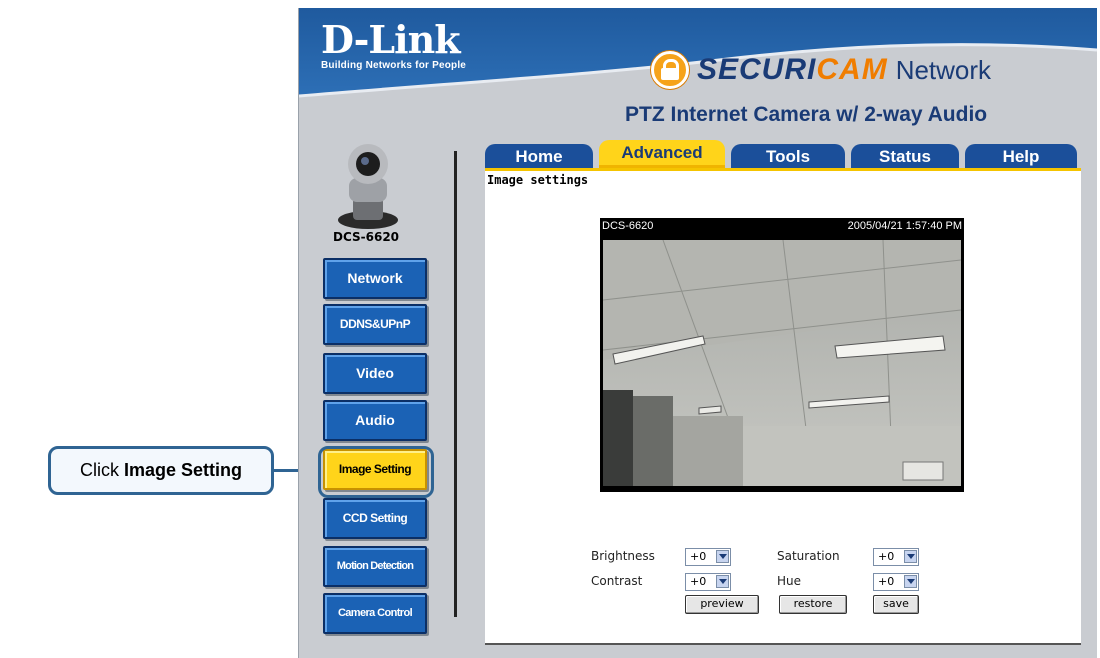 Image resolution: width=1100 pixels, height=658 pixels. I want to click on hue-label: Hue, so click(789, 581).